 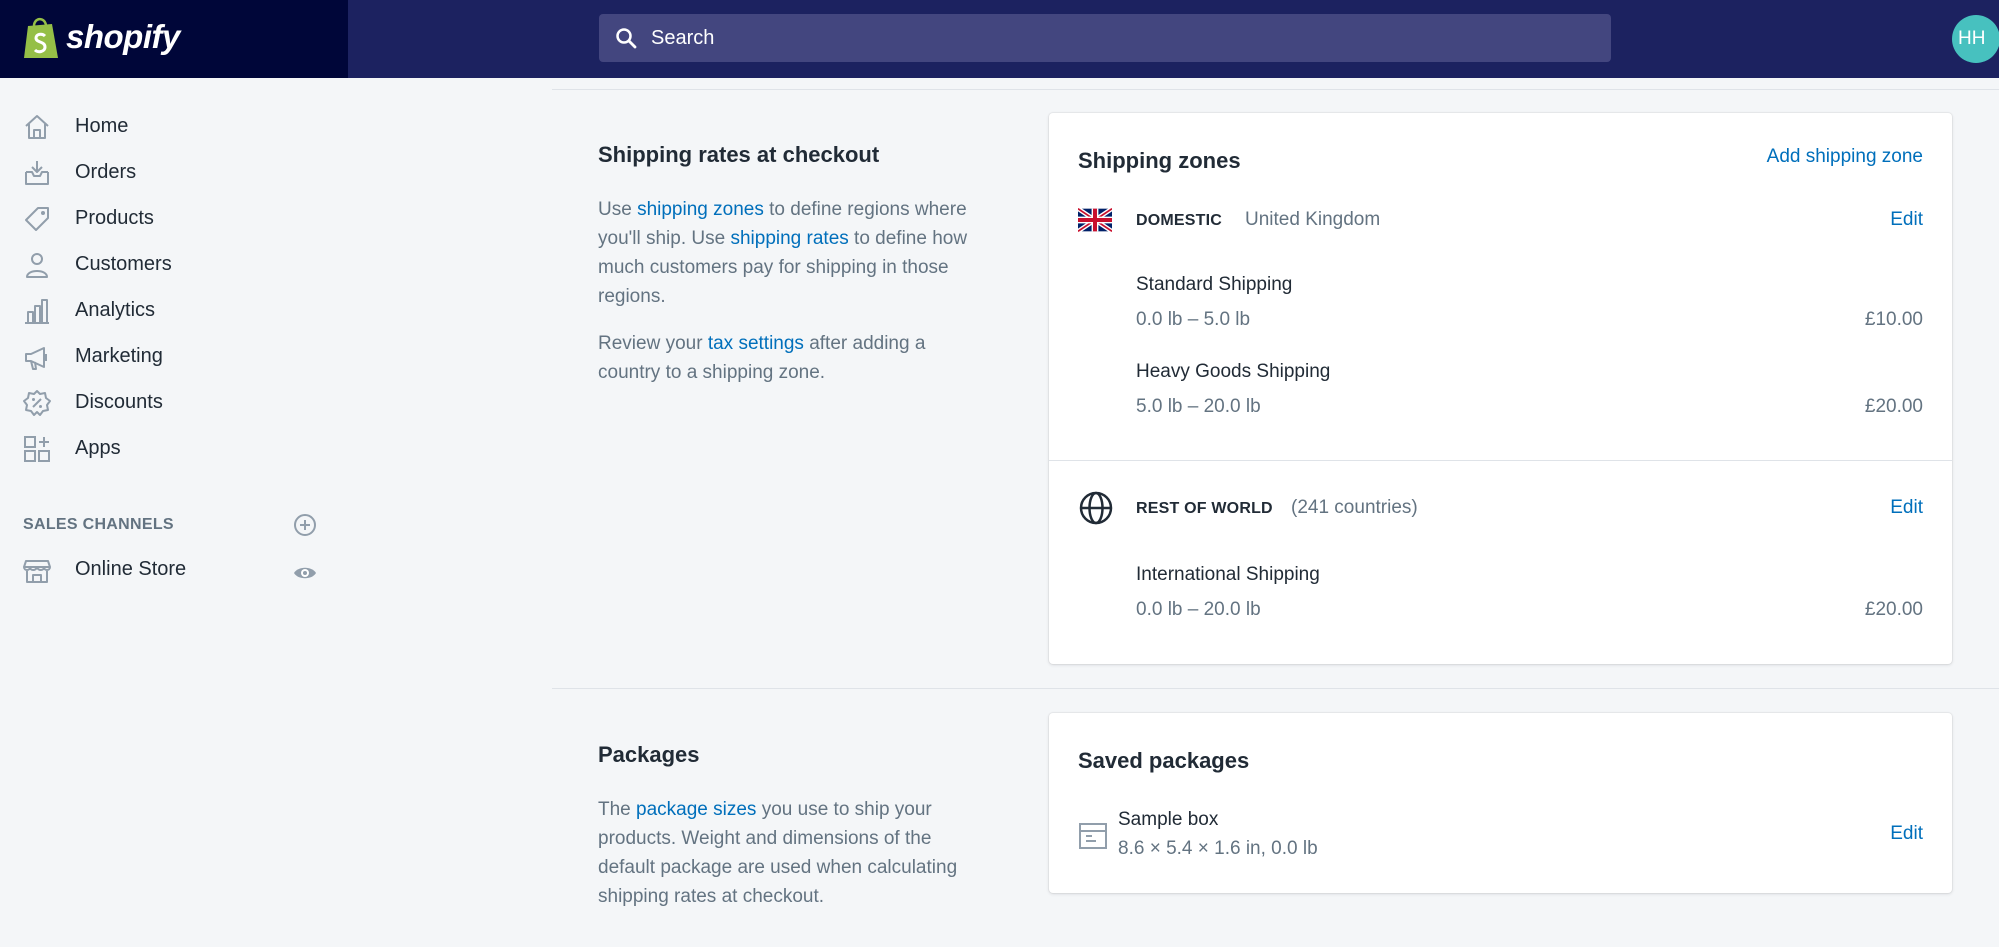 What do you see at coordinates (1198, 609) in the screenshot?
I see `rate-range: 0.0 lb – 20.0 lb` at bounding box center [1198, 609].